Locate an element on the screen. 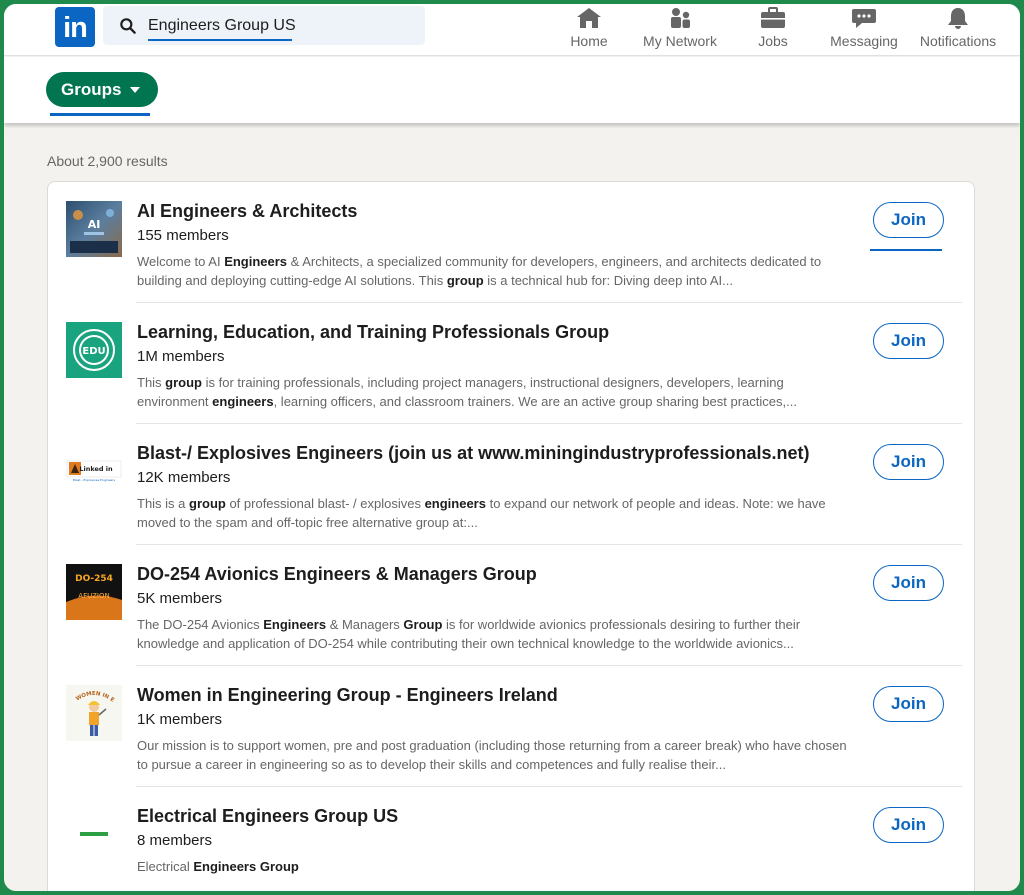  nav-my-network: My Network is located at coordinates (680, 30).